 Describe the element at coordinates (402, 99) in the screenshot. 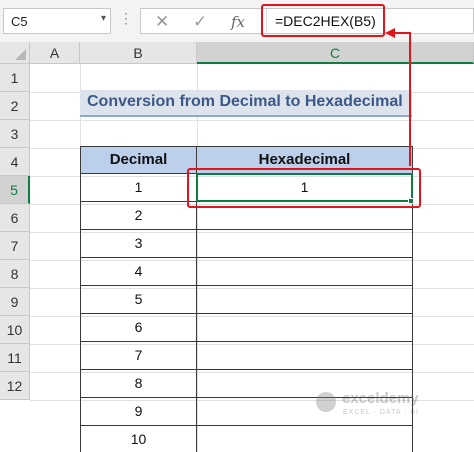

I see `callout-arrow-line` at that location.